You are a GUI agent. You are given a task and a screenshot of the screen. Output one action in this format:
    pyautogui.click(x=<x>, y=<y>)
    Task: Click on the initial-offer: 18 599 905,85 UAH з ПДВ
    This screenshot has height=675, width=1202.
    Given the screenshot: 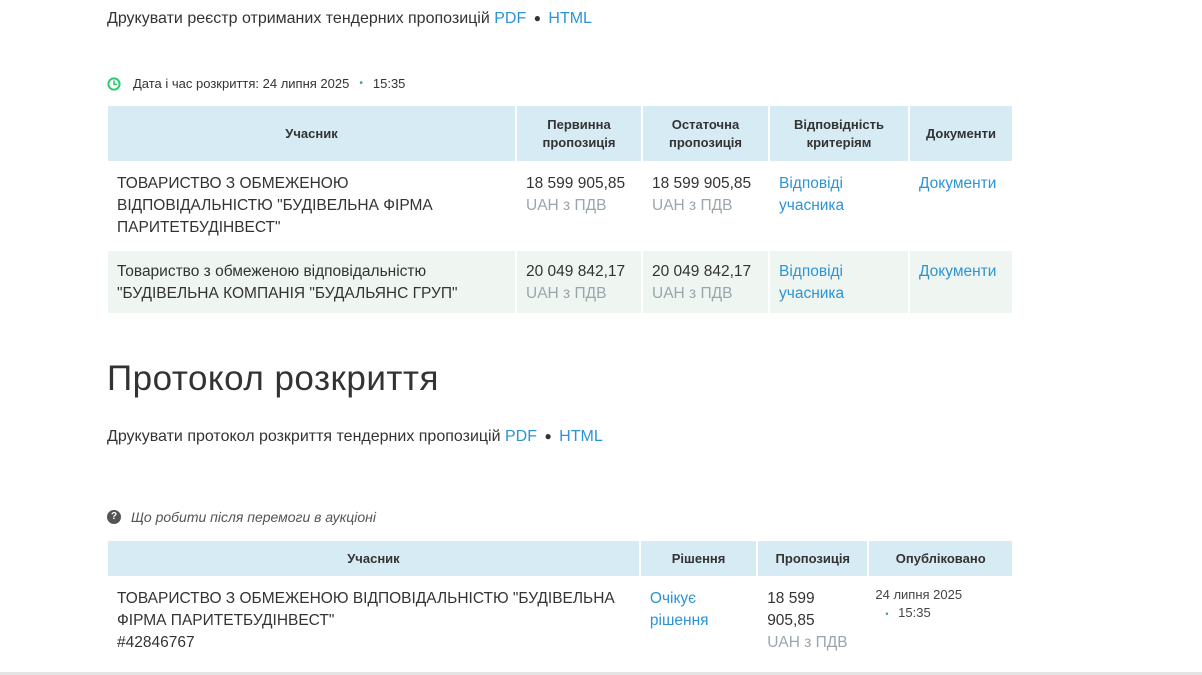 What is the action you would take?
    pyautogui.click(x=579, y=206)
    